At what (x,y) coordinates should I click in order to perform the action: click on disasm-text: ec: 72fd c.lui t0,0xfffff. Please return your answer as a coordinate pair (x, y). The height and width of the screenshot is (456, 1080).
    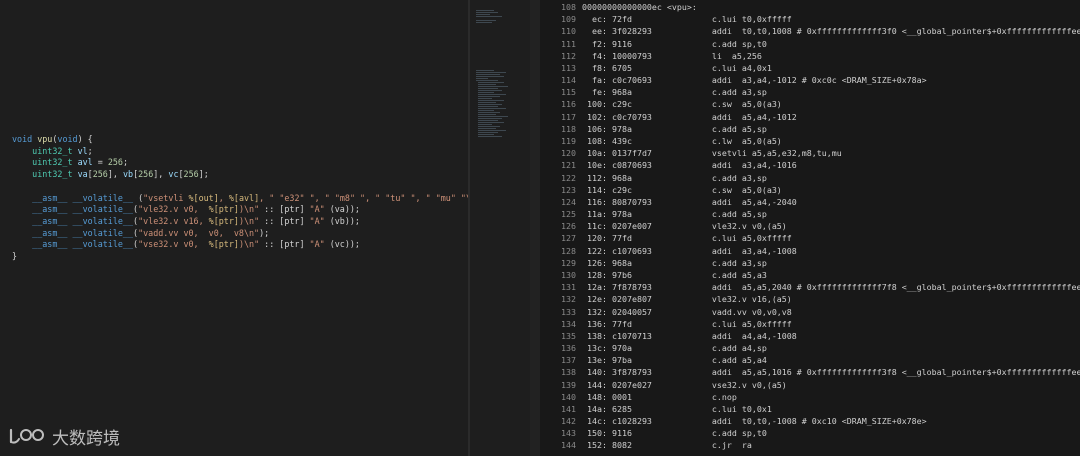
    Looking at the image, I should click on (687, 19).